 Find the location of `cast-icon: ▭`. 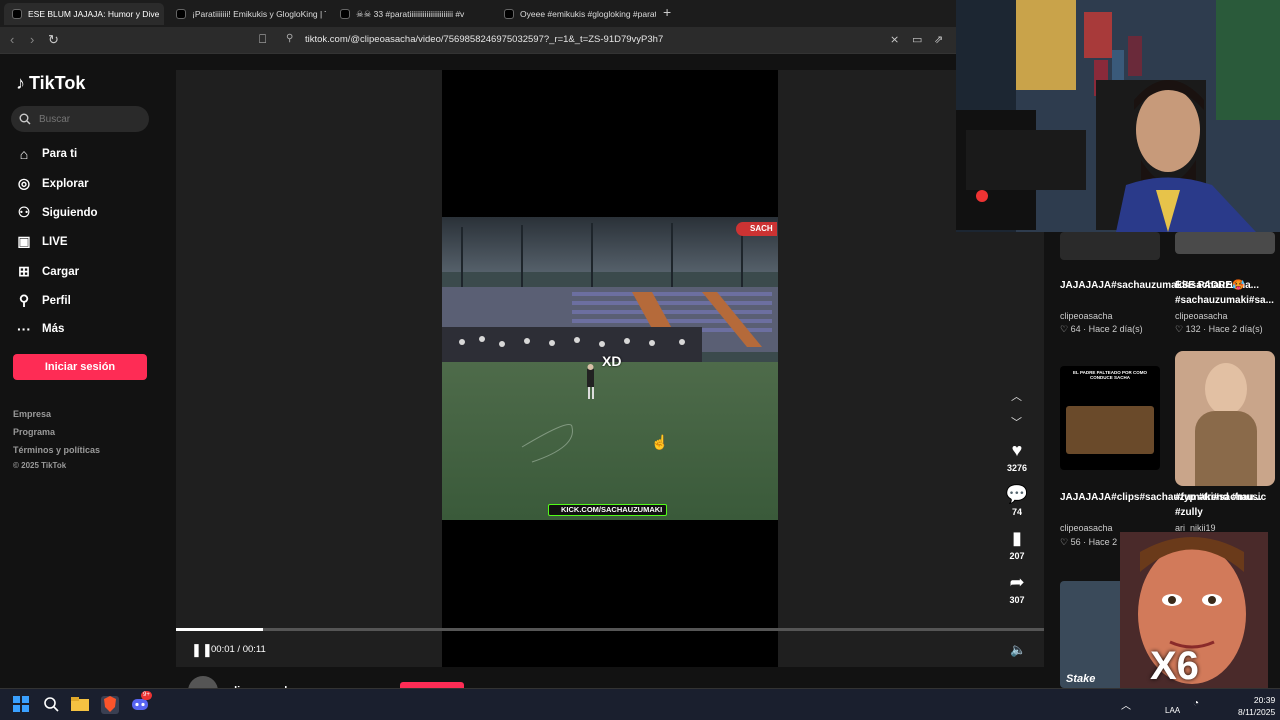

cast-icon: ▭ is located at coordinates (917, 39).